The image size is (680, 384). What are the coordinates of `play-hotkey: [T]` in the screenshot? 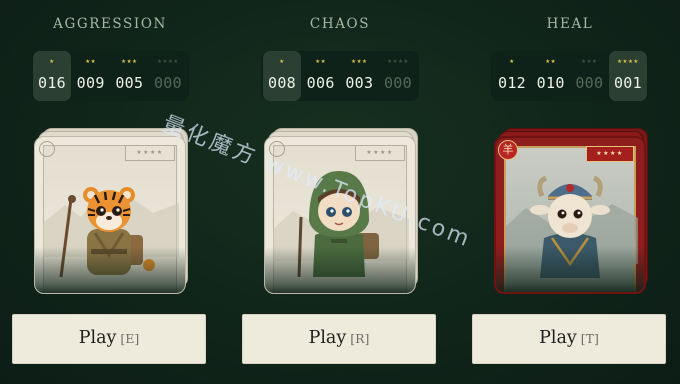 It's located at (589, 338).